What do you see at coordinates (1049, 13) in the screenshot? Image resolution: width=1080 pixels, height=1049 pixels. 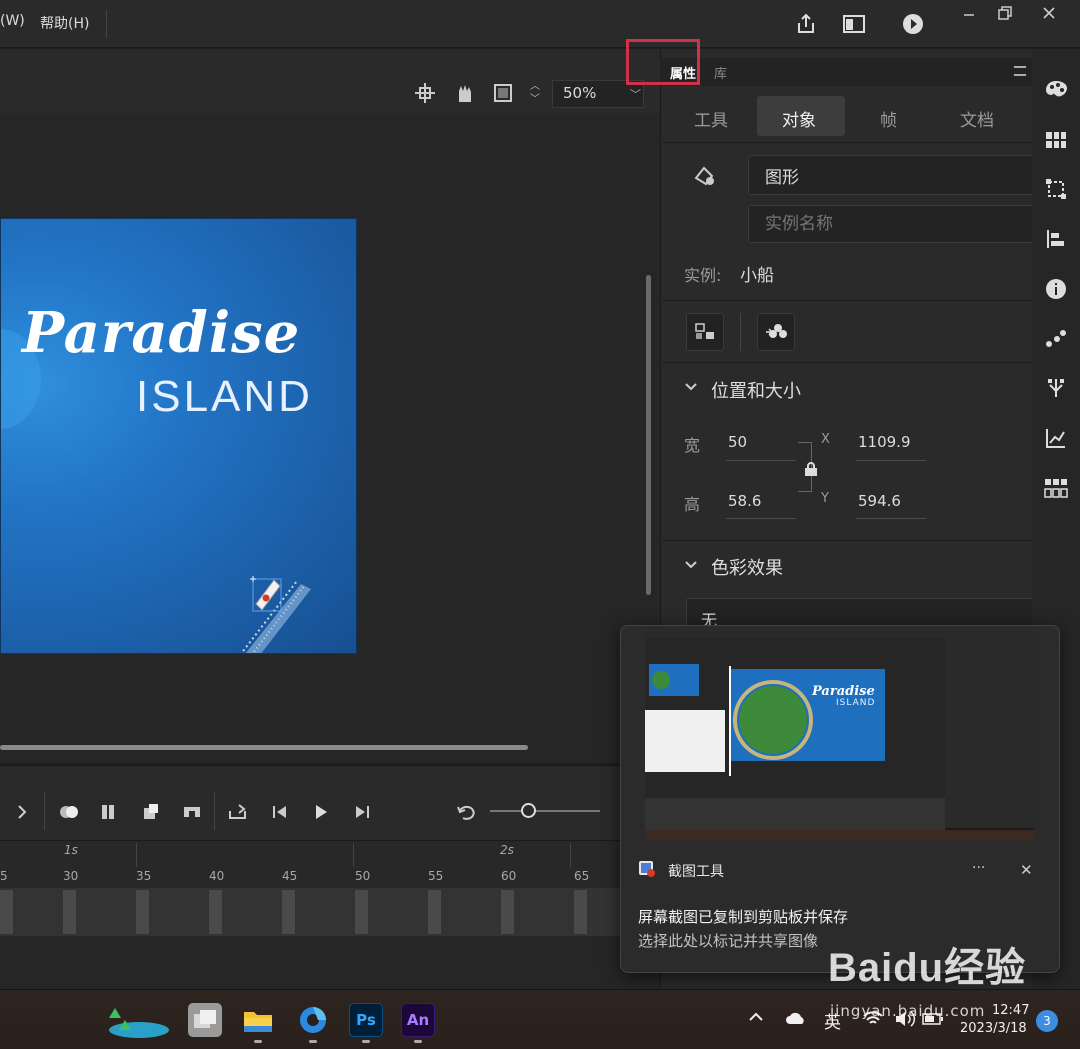 I see `close-window-button` at bounding box center [1049, 13].